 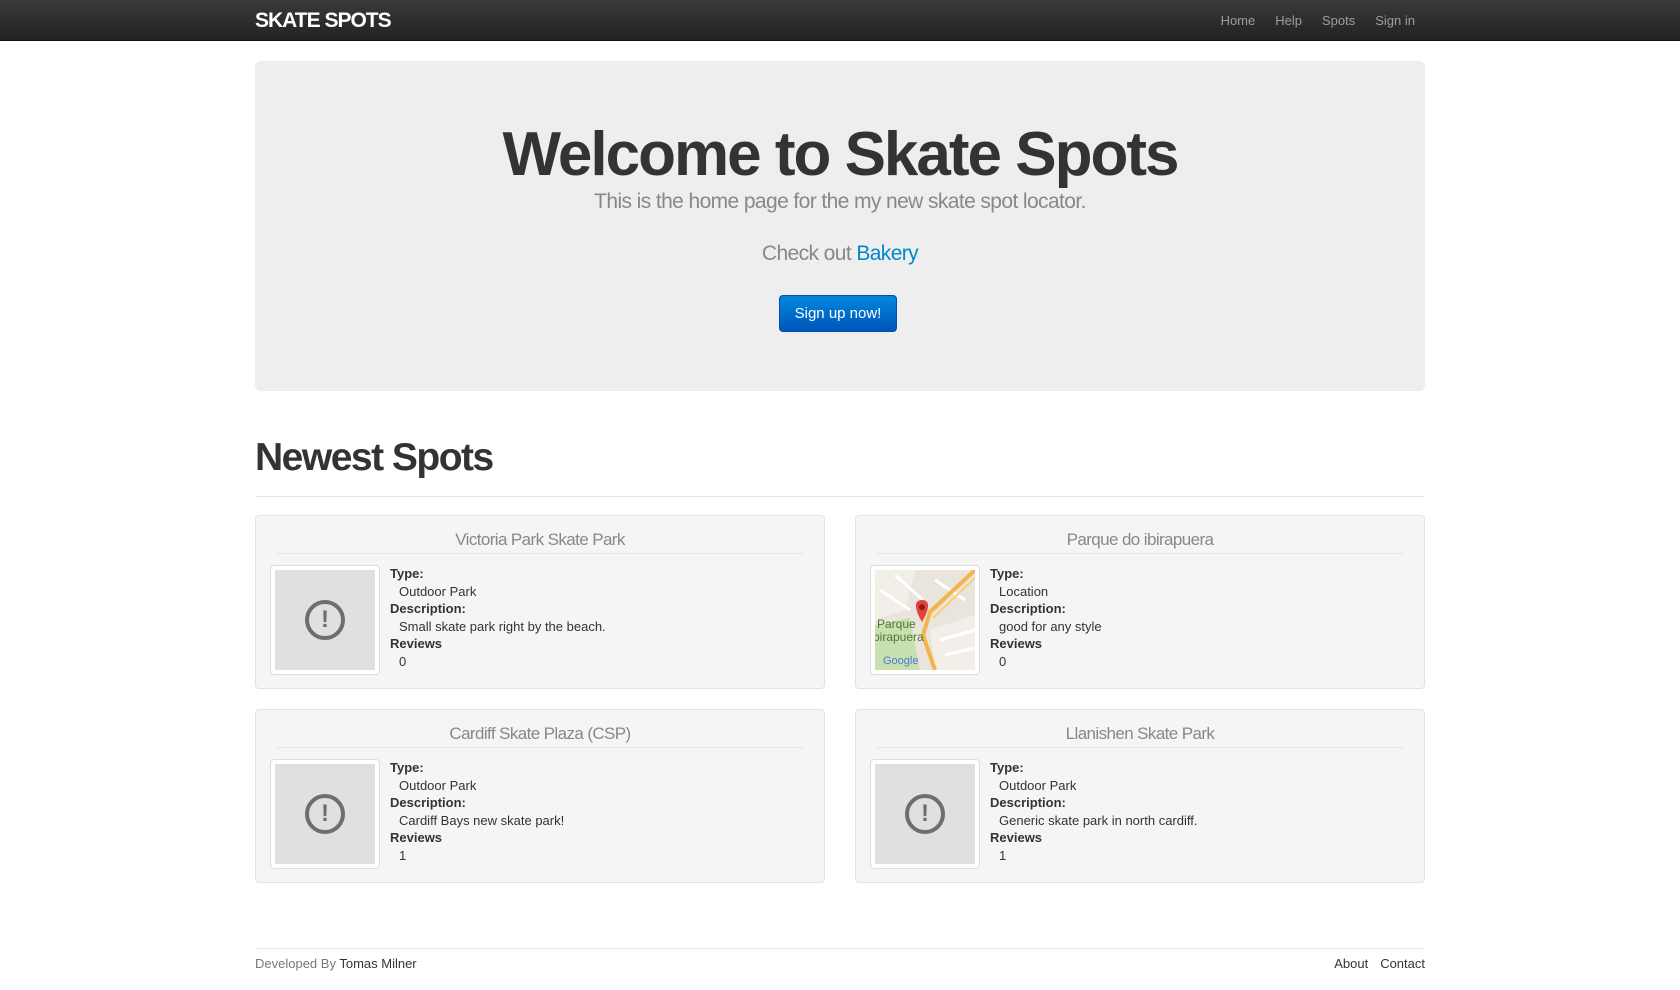 What do you see at coordinates (1140, 734) in the screenshot?
I see `spot-name: Llanishen Skate Park` at bounding box center [1140, 734].